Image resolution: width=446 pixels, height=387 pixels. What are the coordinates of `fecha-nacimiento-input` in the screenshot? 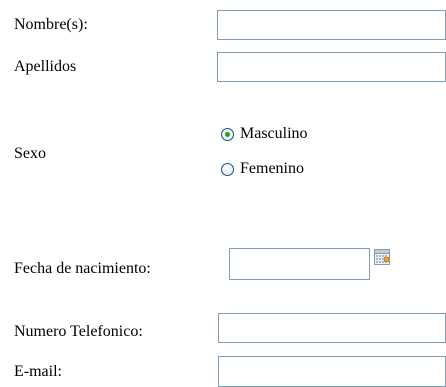 It's located at (299, 264).